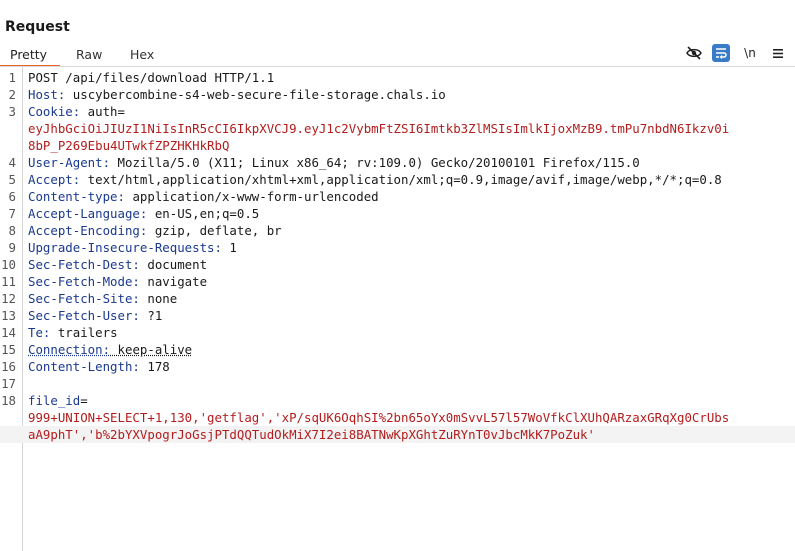 The width and height of the screenshot is (795, 551). Describe the element at coordinates (69, 349) in the screenshot. I see `header-name: Connection:` at that location.